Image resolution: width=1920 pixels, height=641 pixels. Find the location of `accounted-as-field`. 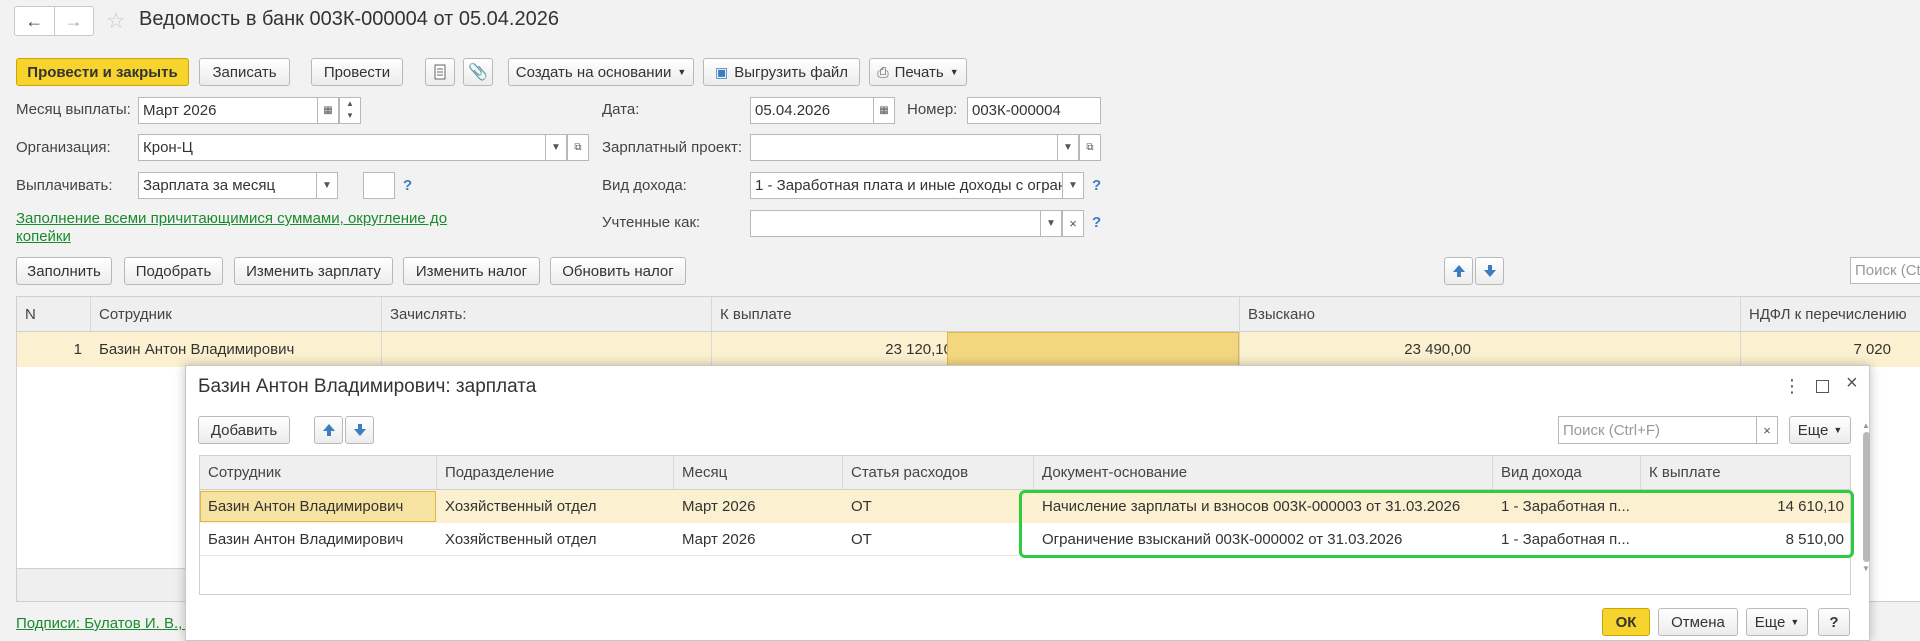

accounted-as-field is located at coordinates (896, 223).